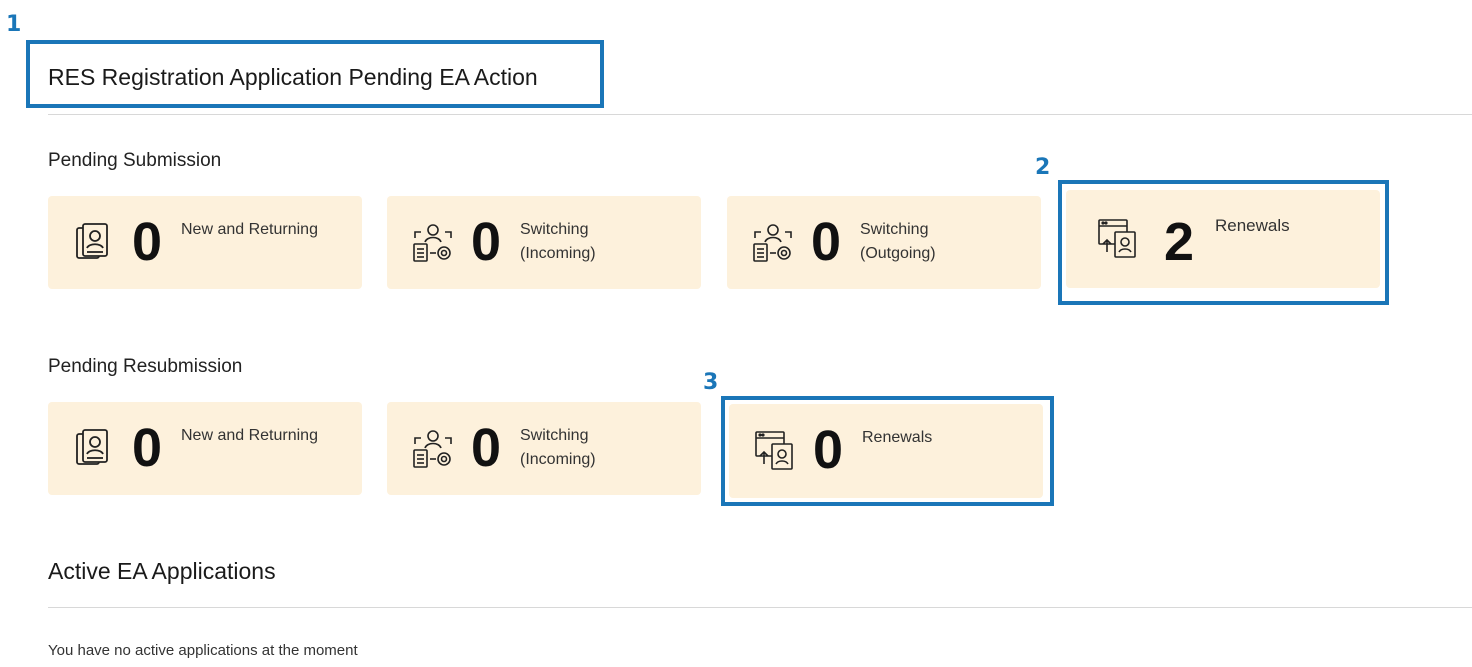 The image size is (1472, 667). Describe the element at coordinates (711, 382) in the screenshot. I see `callout-number-3: 3` at that location.